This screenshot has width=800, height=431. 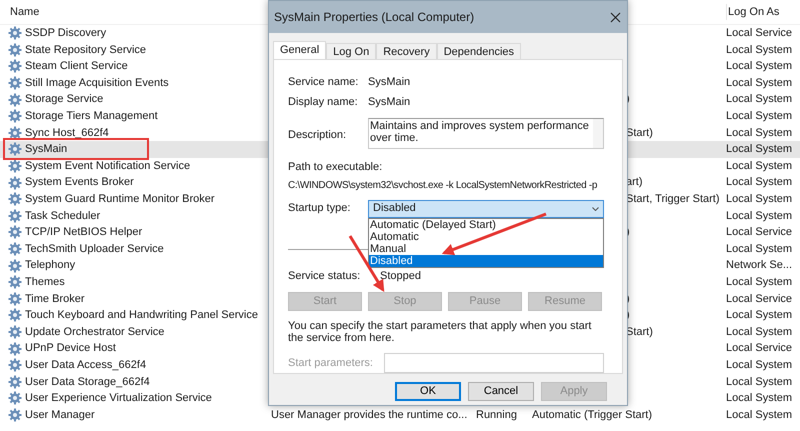 I want to click on service-name: Task Scheduler, so click(x=62, y=216).